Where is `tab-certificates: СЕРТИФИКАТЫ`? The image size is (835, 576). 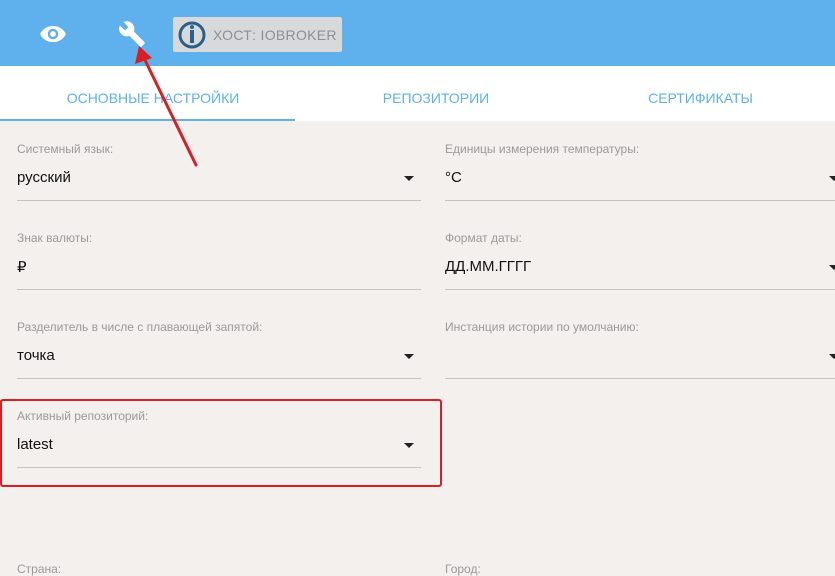
tab-certificates: СЕРТИФИКАТЫ is located at coordinates (700, 93).